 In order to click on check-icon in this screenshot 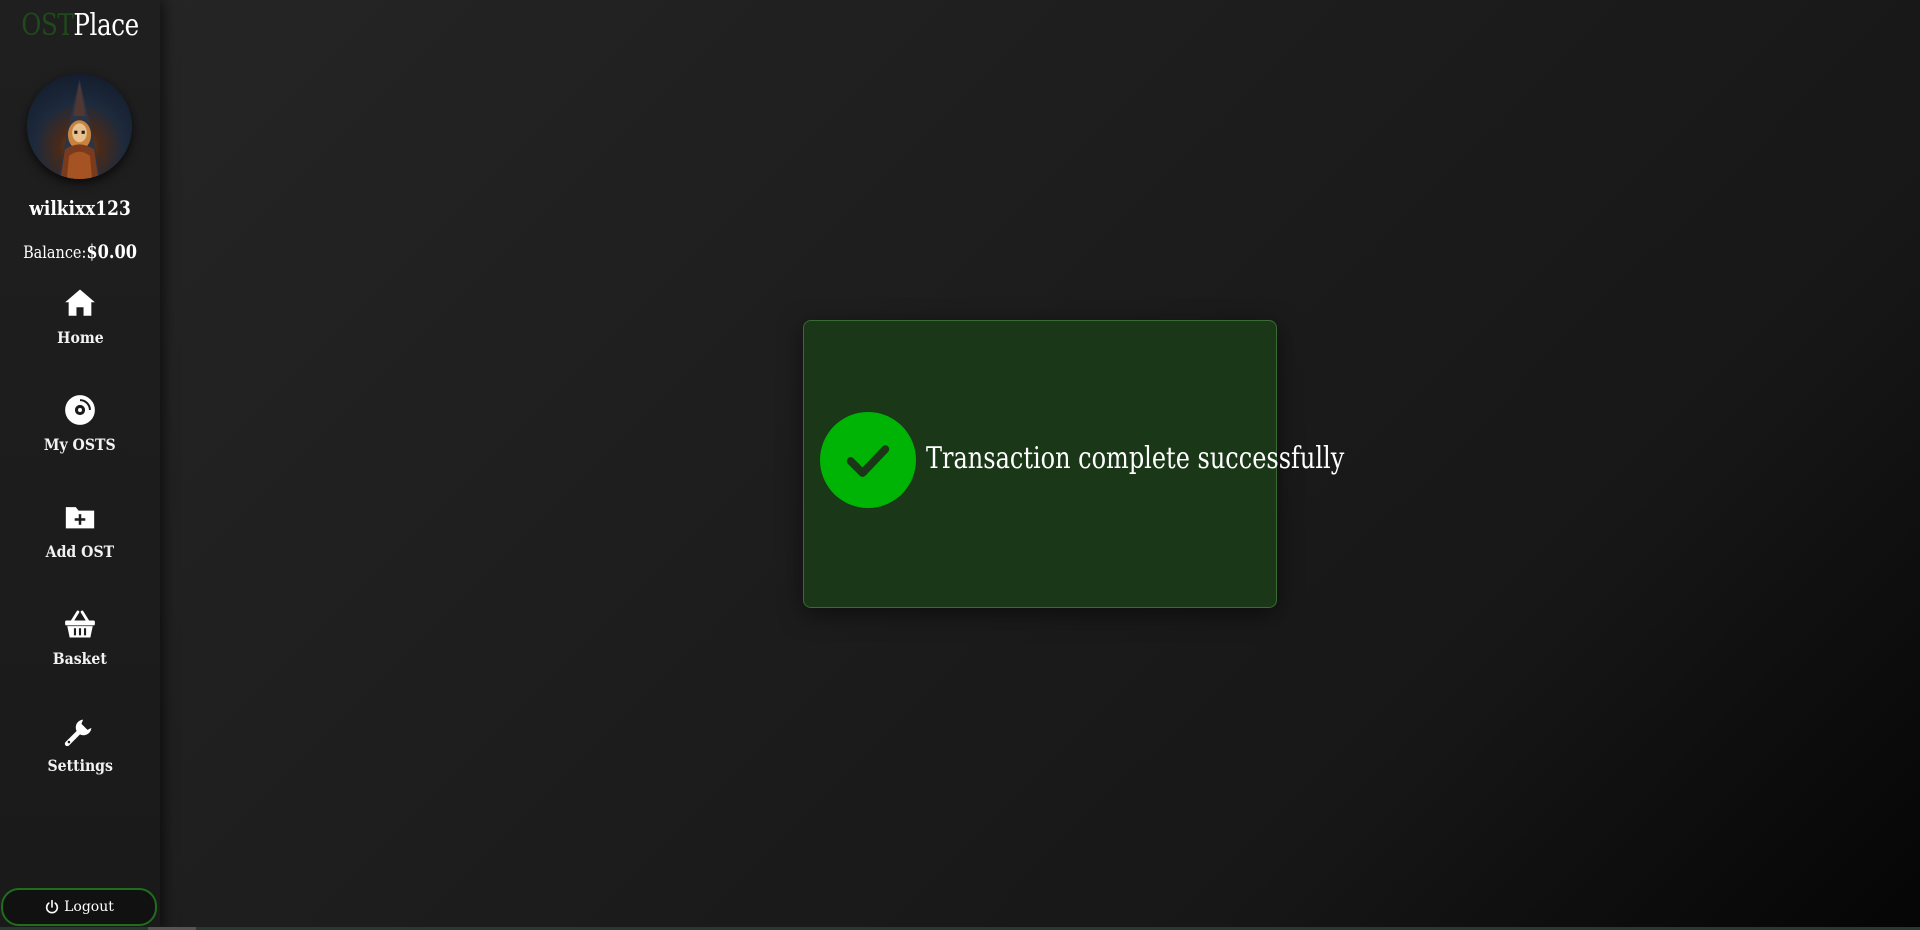, I will do `click(868, 461)`.